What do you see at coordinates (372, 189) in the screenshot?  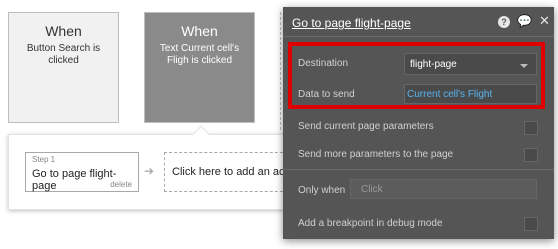 I see `only-when-placeholder: Click` at bounding box center [372, 189].